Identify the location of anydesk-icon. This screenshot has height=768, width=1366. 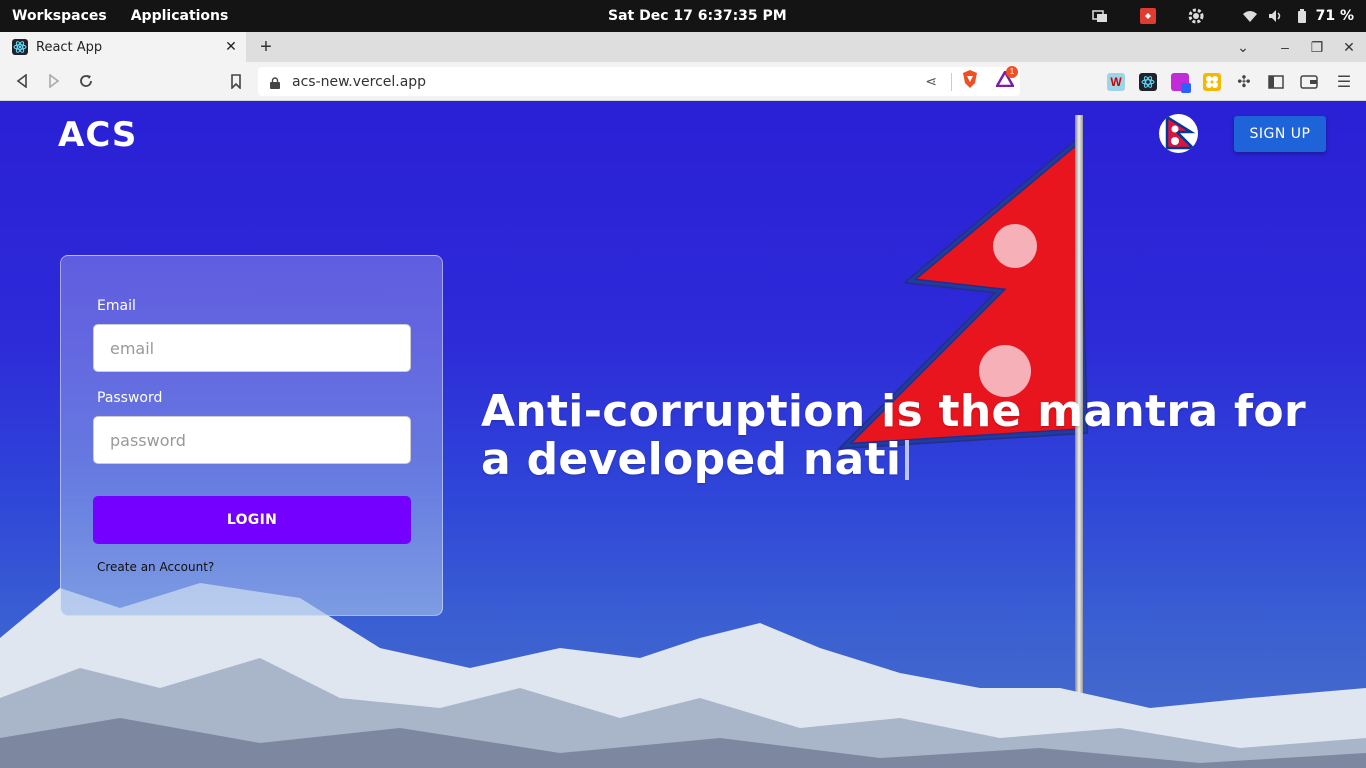
(1148, 16).